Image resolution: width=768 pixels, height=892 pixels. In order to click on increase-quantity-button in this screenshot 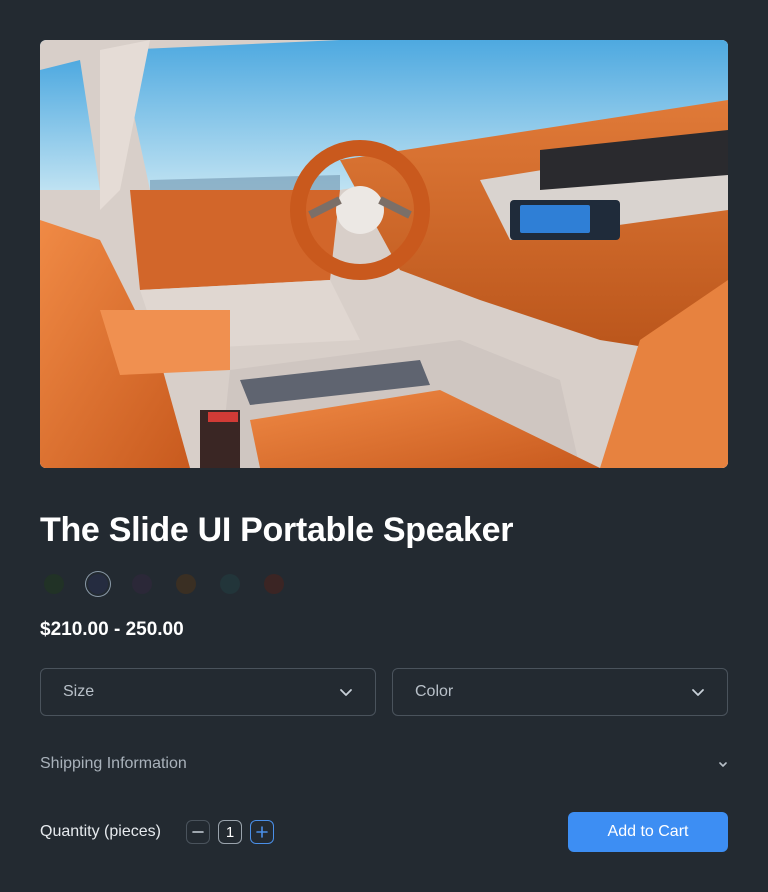, I will do `click(262, 832)`.